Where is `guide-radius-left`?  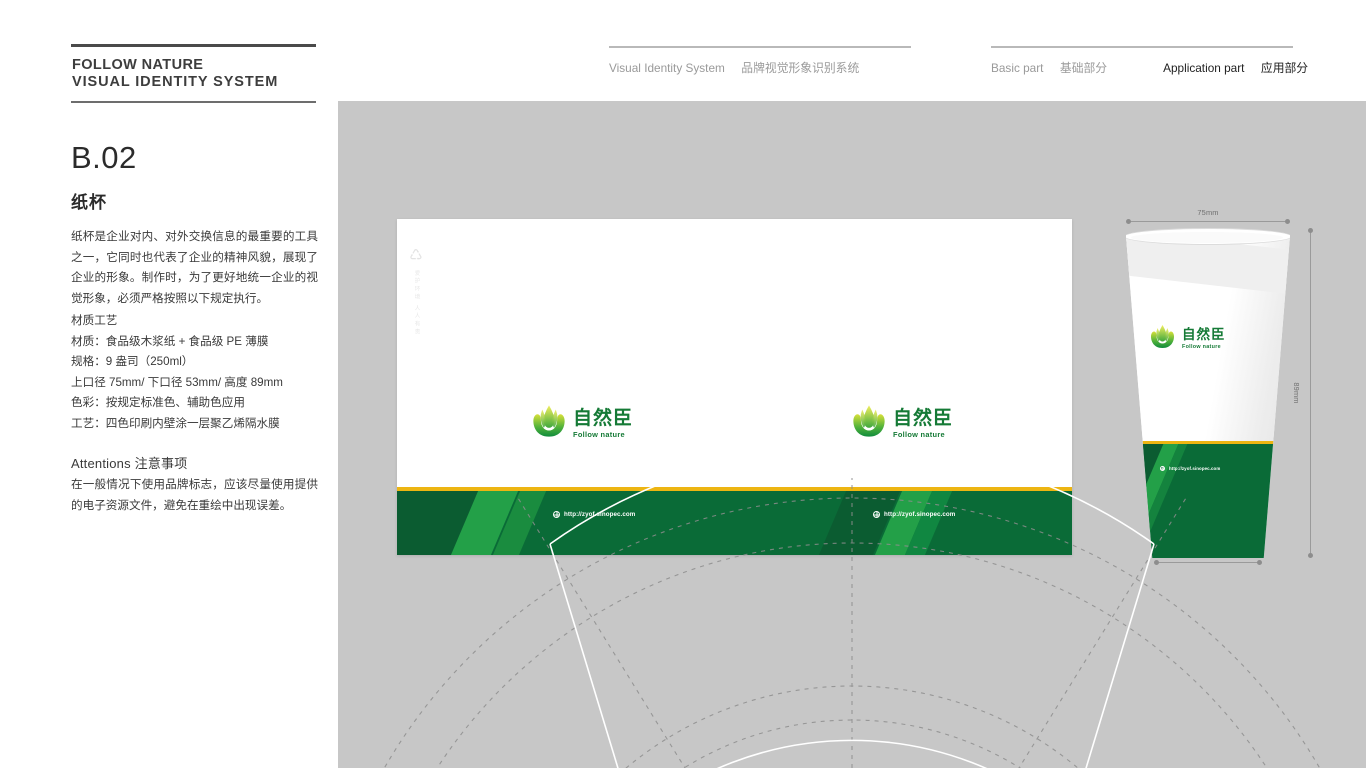
guide-radius-left is located at coordinates (601, 632).